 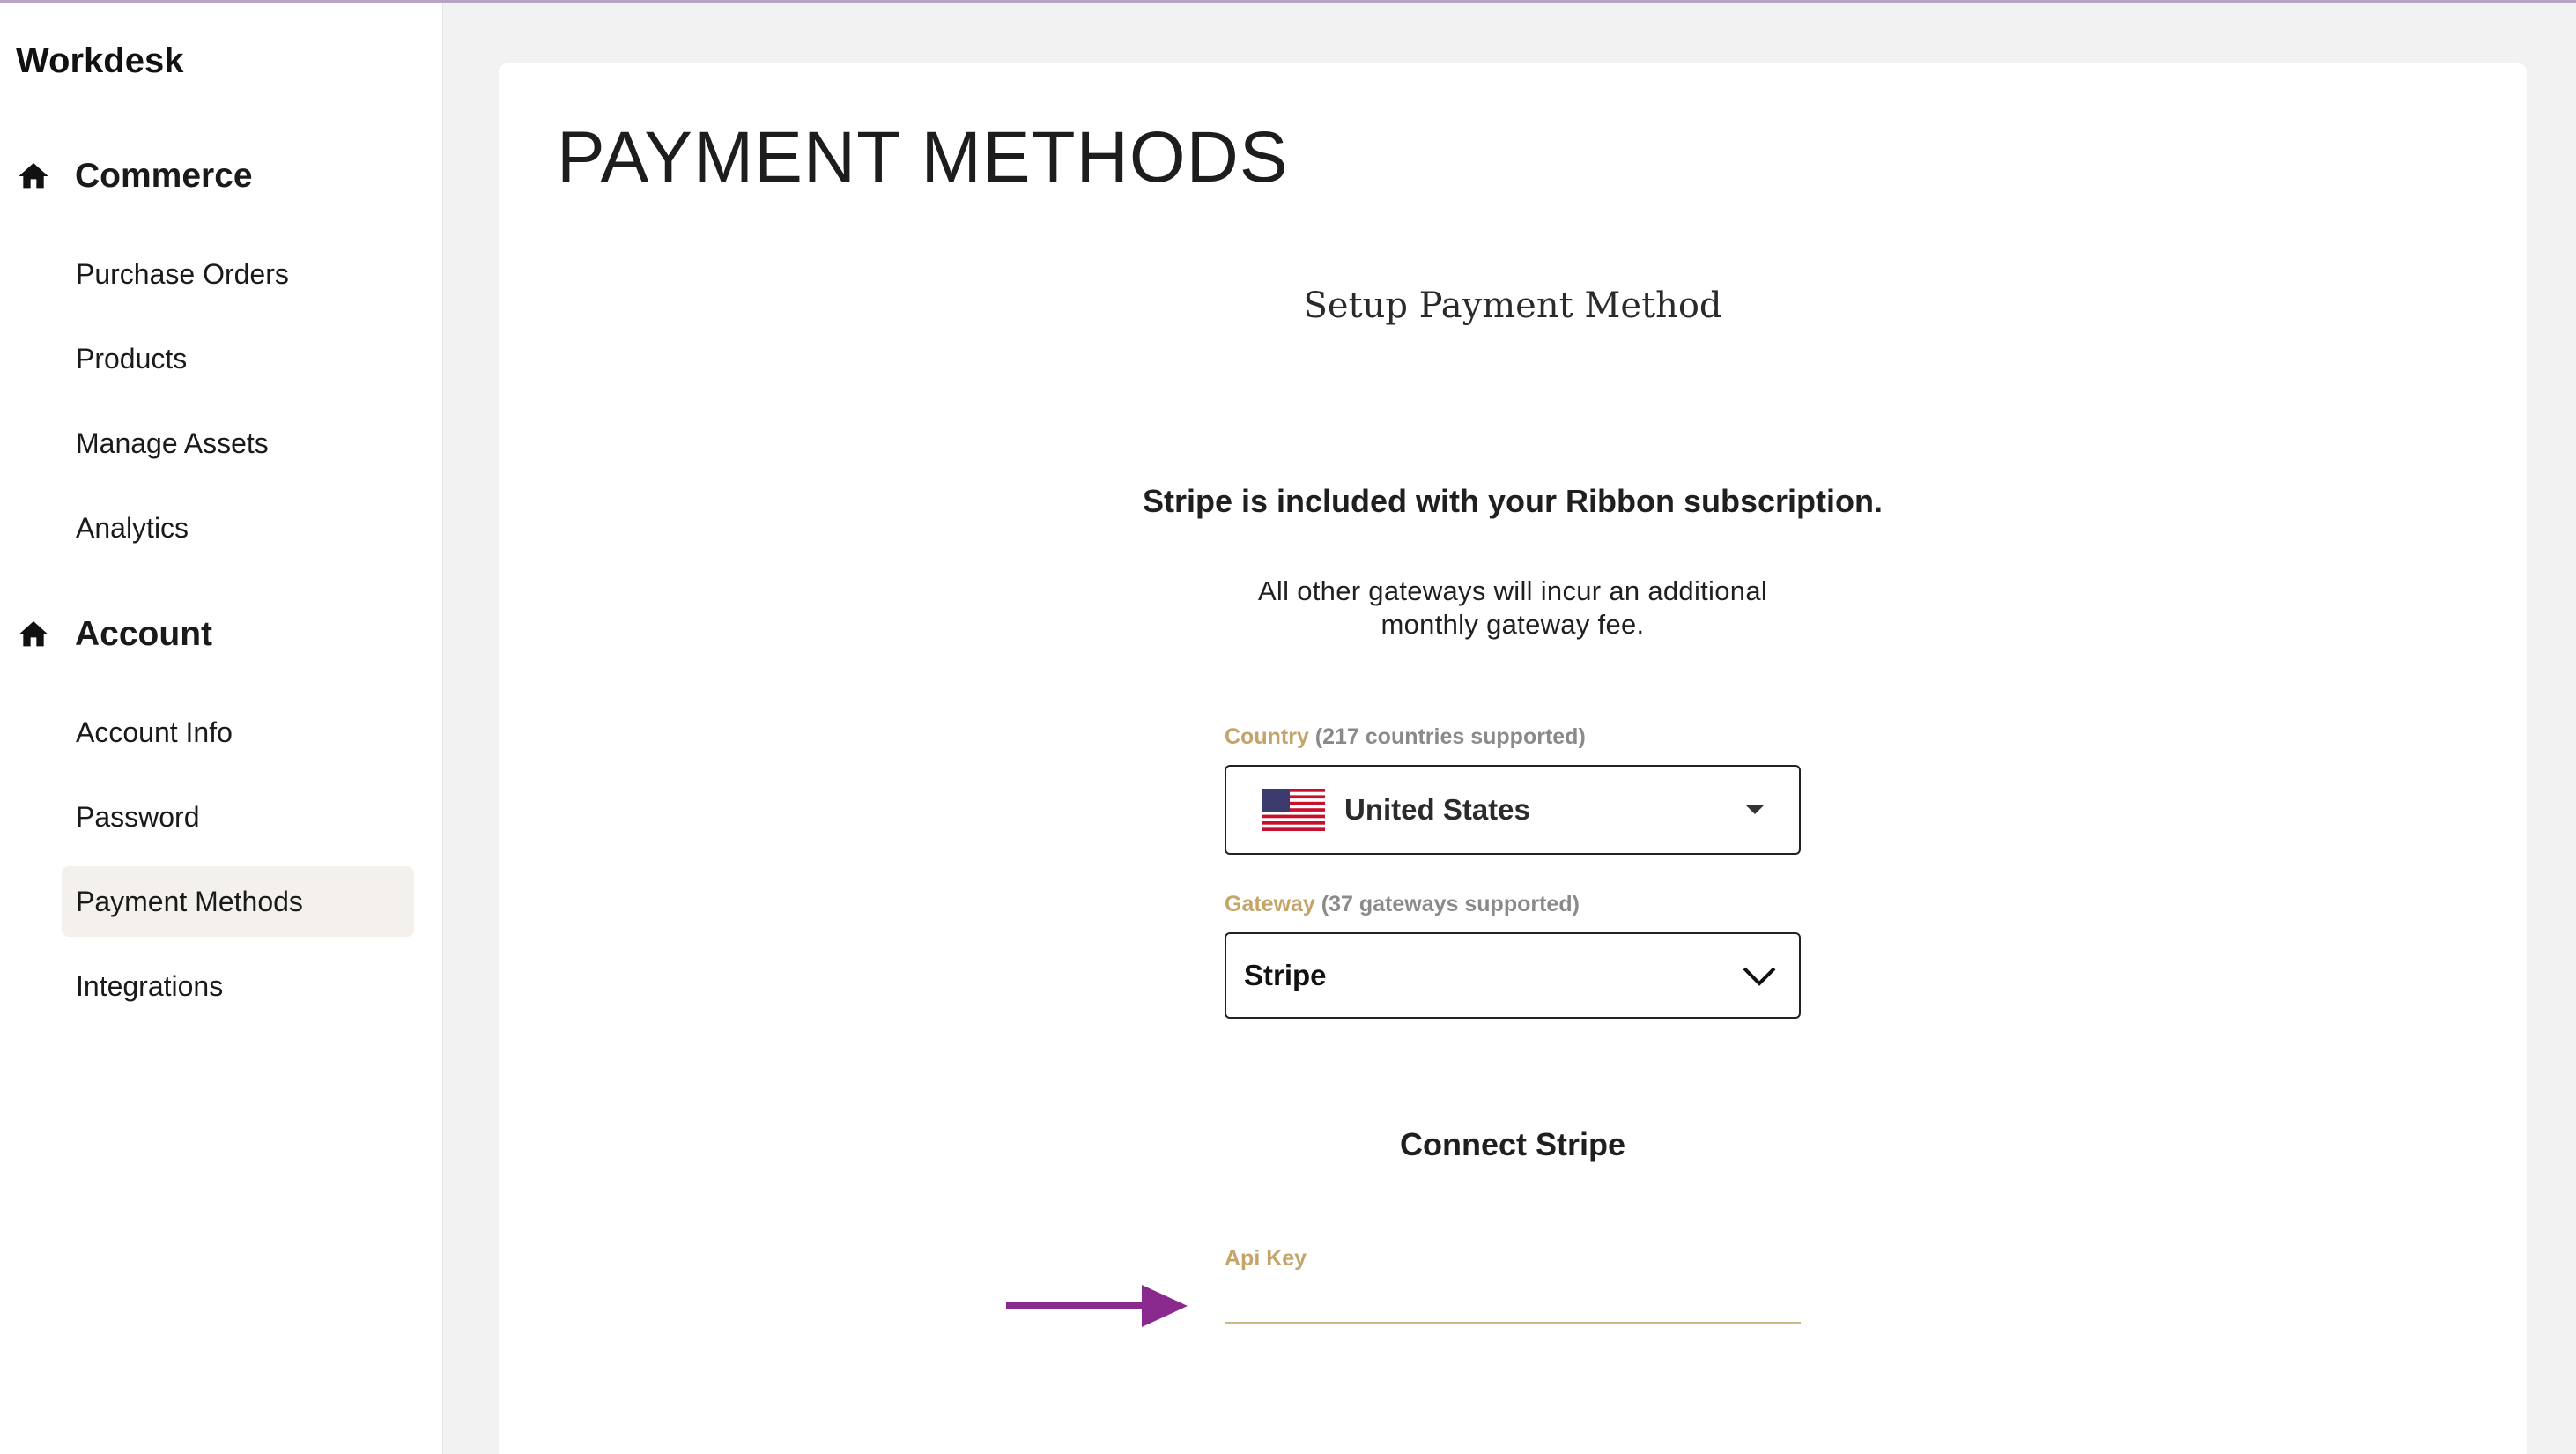 I want to click on gateway-select: Stripe, so click(x=1513, y=976).